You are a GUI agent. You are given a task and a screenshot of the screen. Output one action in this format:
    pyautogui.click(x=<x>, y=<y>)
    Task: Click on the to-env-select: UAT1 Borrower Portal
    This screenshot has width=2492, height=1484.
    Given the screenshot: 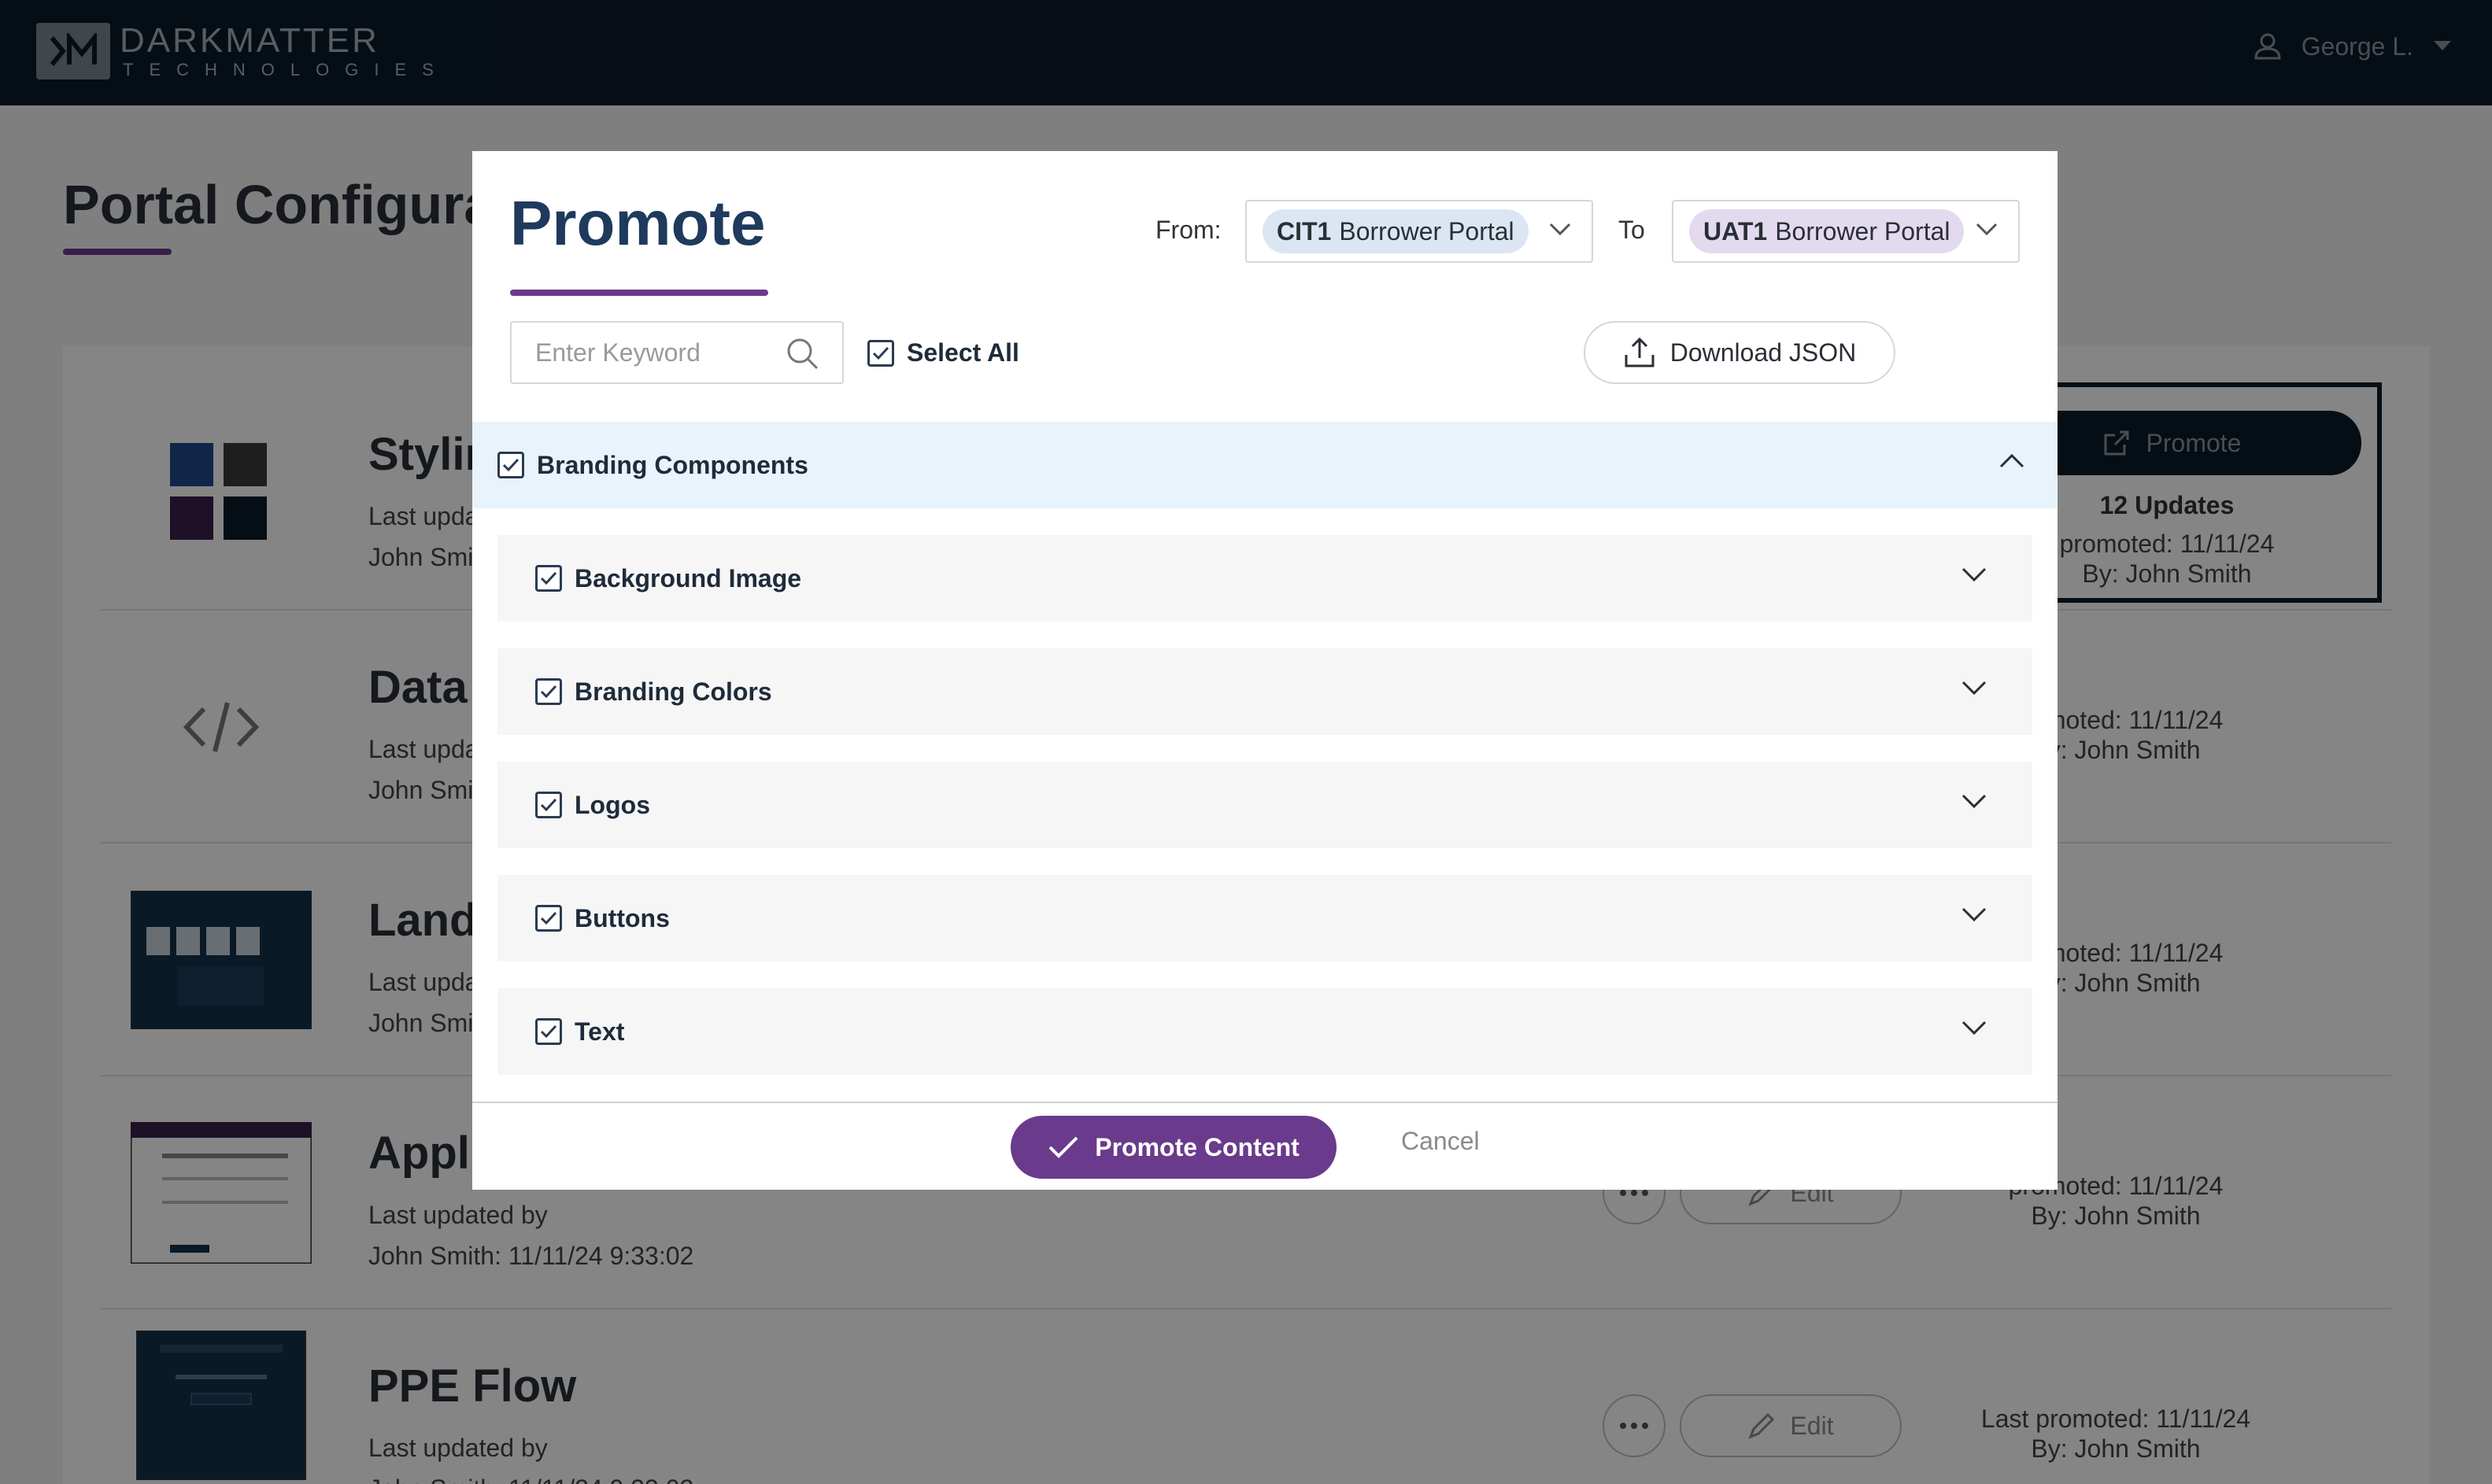 What is the action you would take?
    pyautogui.click(x=1846, y=231)
    